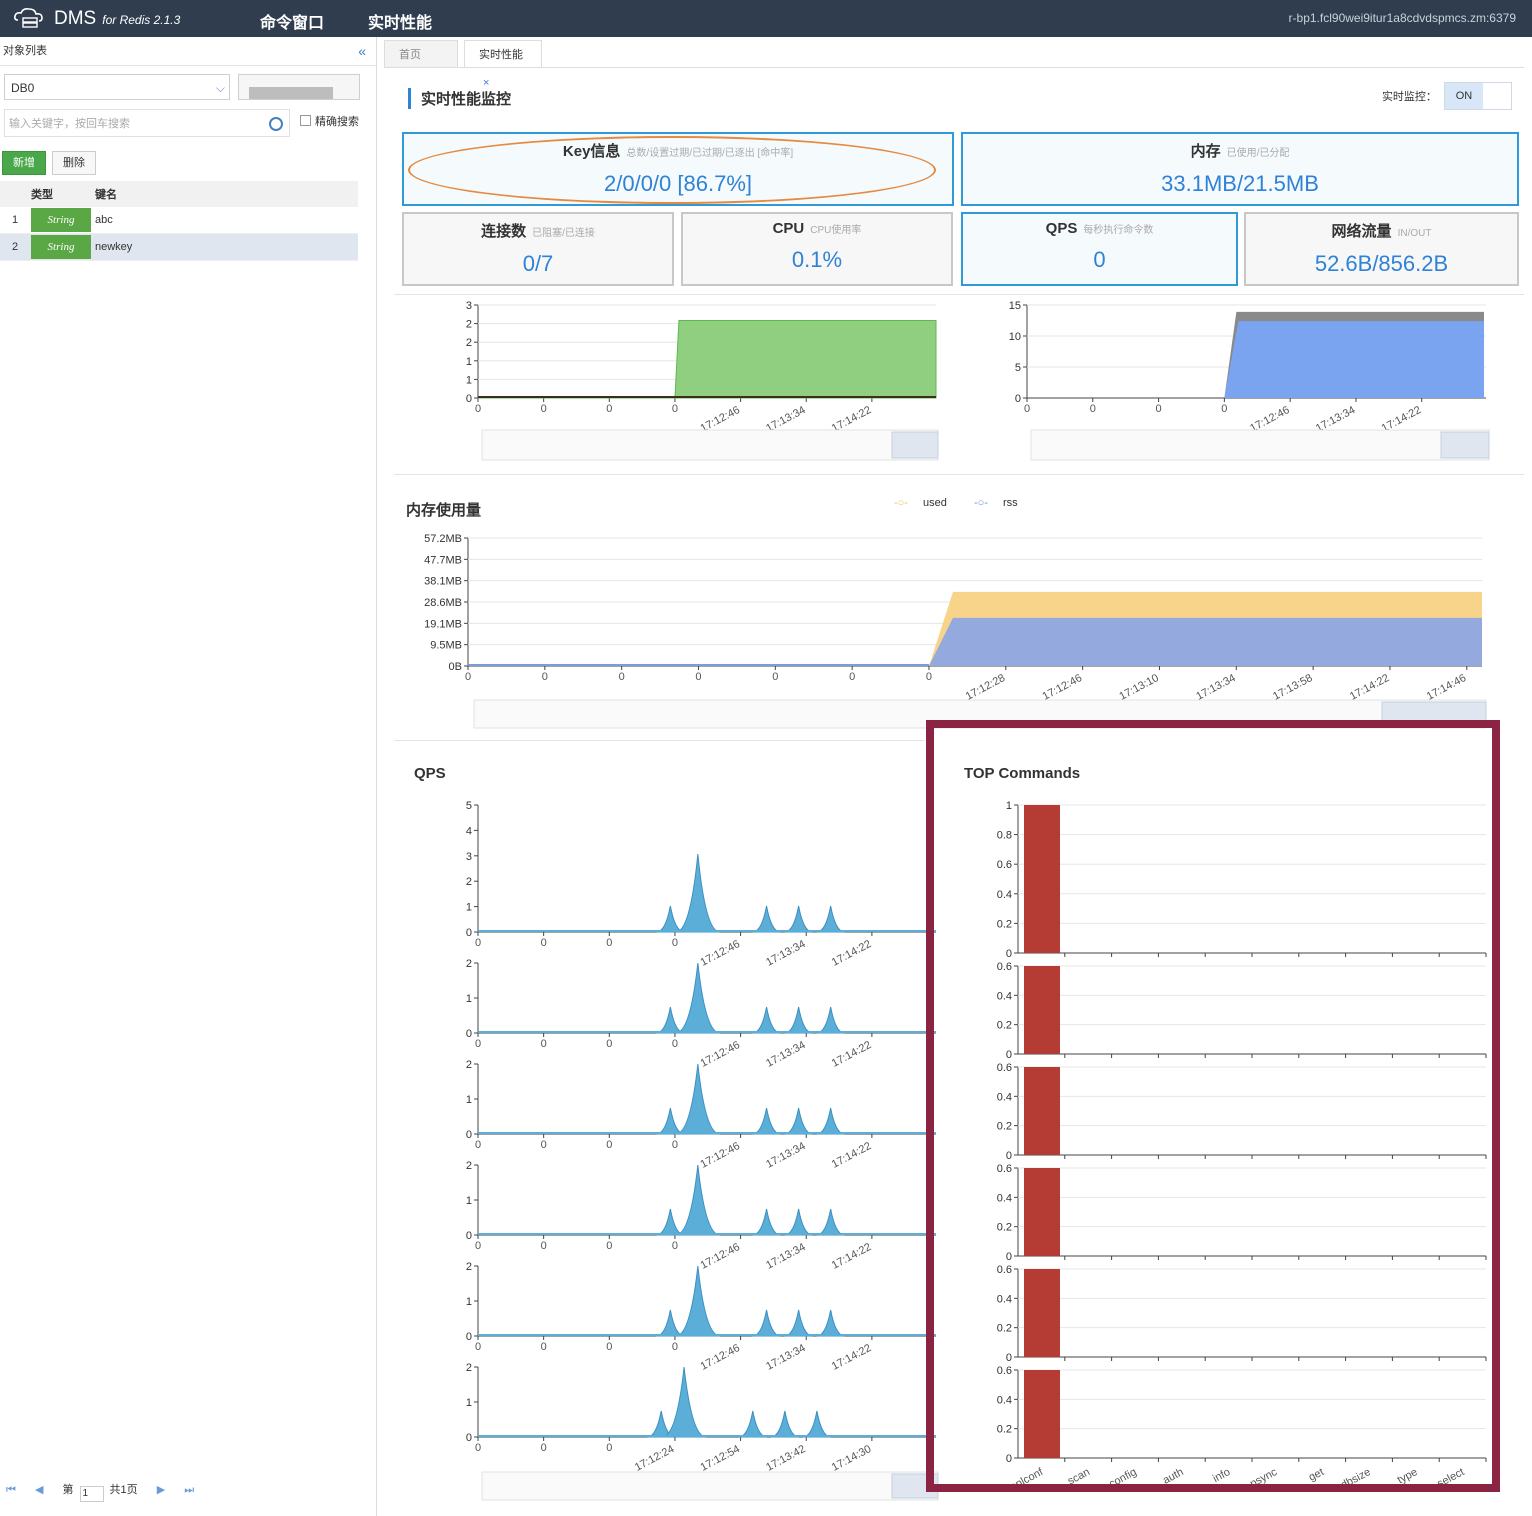 The width and height of the screenshot is (1532, 1516). I want to click on keyname-header: 键名, so click(226, 194).